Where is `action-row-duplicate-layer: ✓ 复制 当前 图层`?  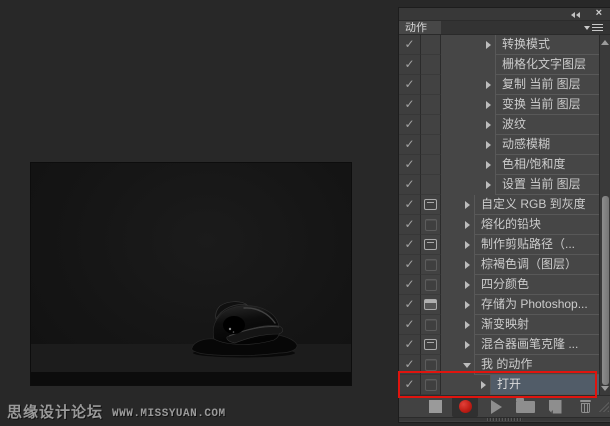
action-row-duplicate-layer: ✓ 复制 当前 图层 is located at coordinates (504, 85).